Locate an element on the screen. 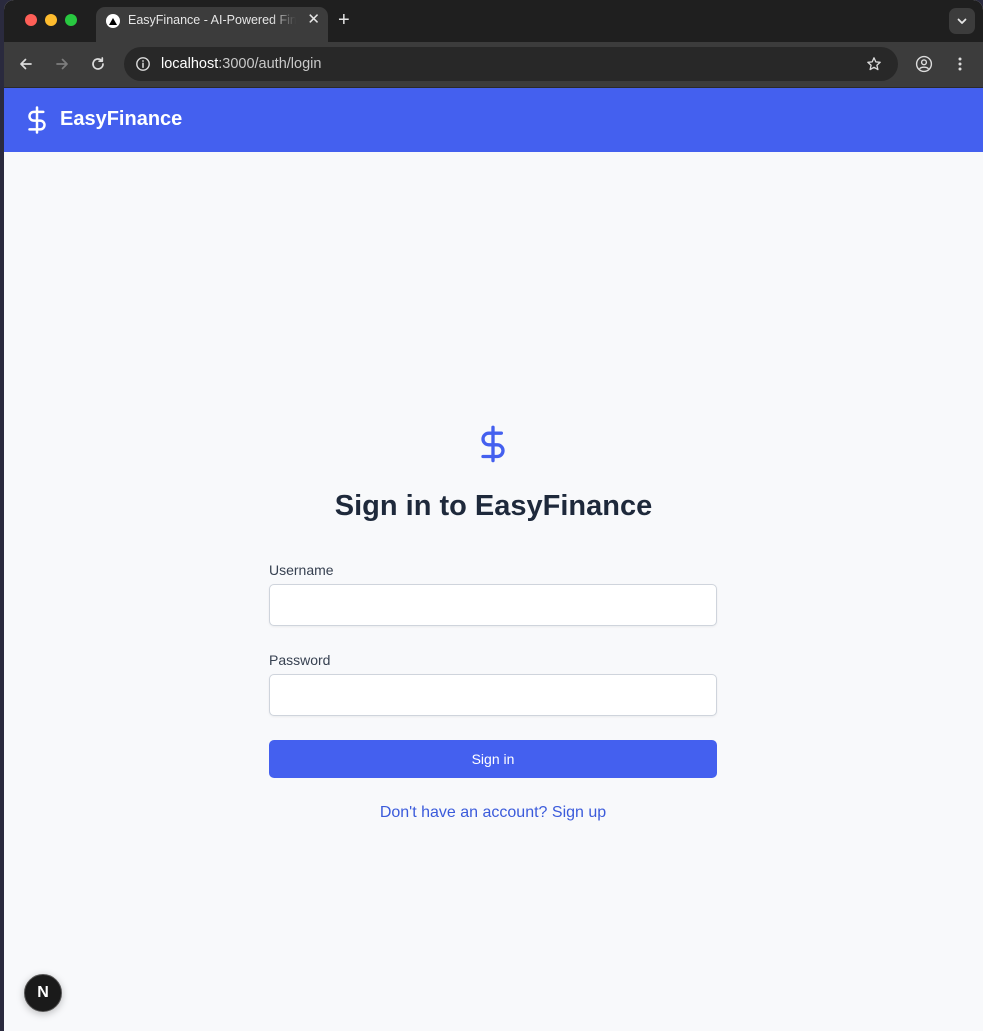 This screenshot has height=1031, width=983. sign-in-button: Sign in is located at coordinates (493, 759).